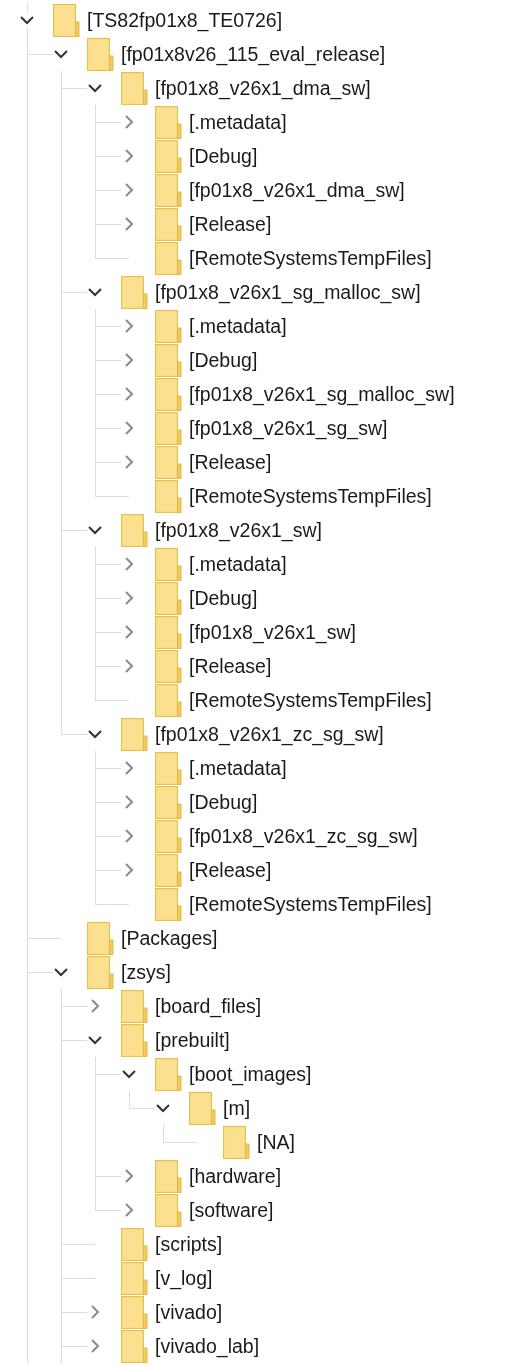 The image size is (506, 1365). What do you see at coordinates (207, 1346) in the screenshot?
I see `folder-name: [vivado_lab]` at bounding box center [207, 1346].